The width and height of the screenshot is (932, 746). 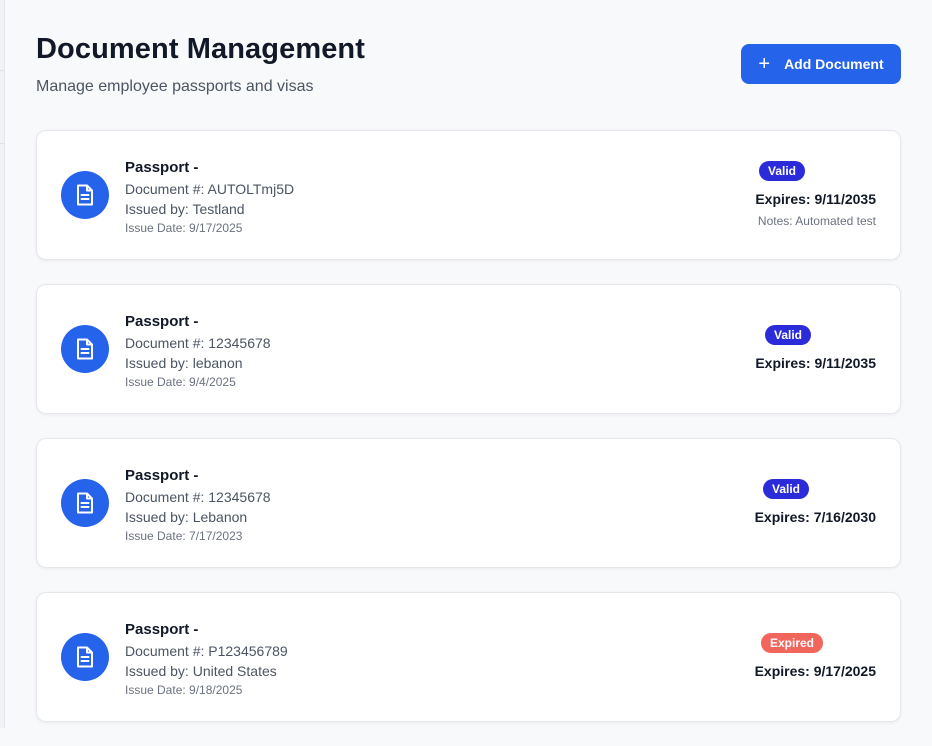 What do you see at coordinates (180, 382) in the screenshot?
I see `issue-date: Issue Date: 9/4/2025` at bounding box center [180, 382].